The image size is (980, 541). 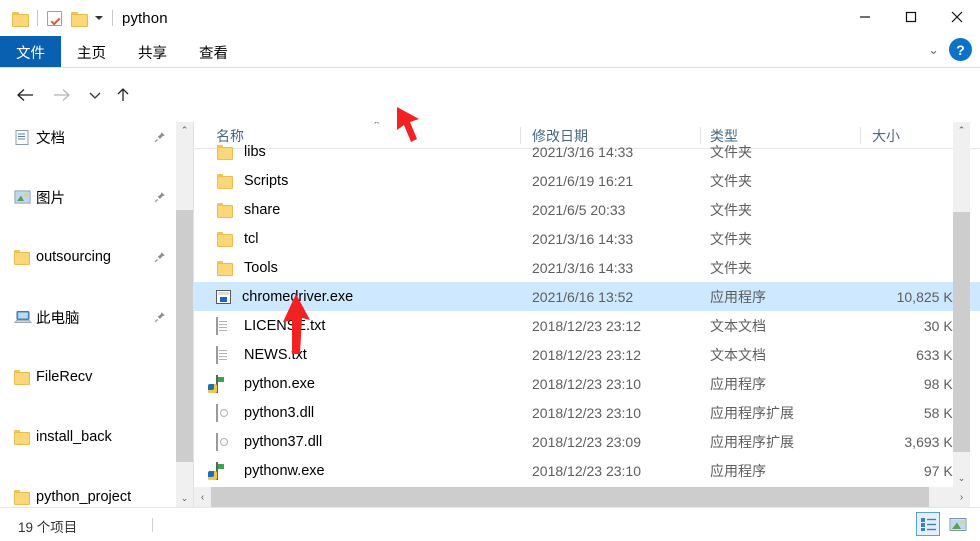 What do you see at coordinates (184, 130) in the screenshot?
I see `sidebar-scroll-up-button: ⌃` at bounding box center [184, 130].